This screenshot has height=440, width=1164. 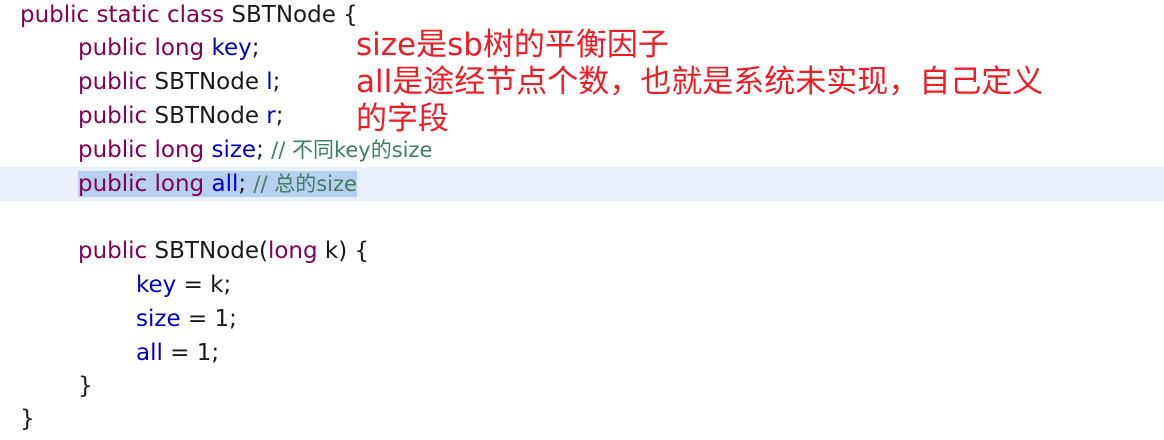 What do you see at coordinates (352, 150) in the screenshot?
I see `comment-token: // 不同key的size` at bounding box center [352, 150].